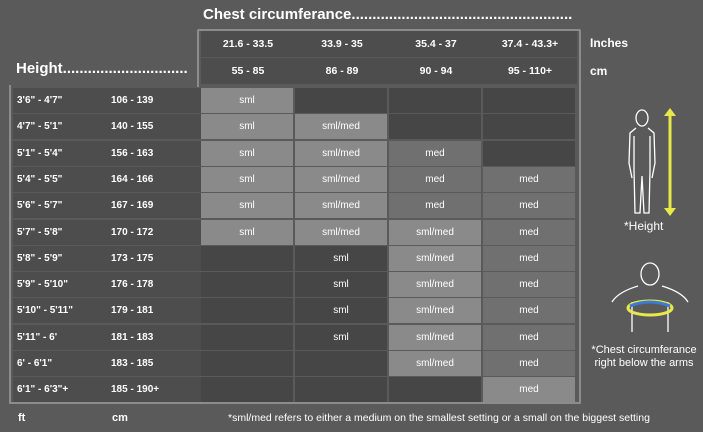 This screenshot has width=703, height=432. Describe the element at coordinates (294, 179) in the screenshot. I see `table-row: 5'4" - 5'5" 164 - 166 sml sml/med med med` at that location.